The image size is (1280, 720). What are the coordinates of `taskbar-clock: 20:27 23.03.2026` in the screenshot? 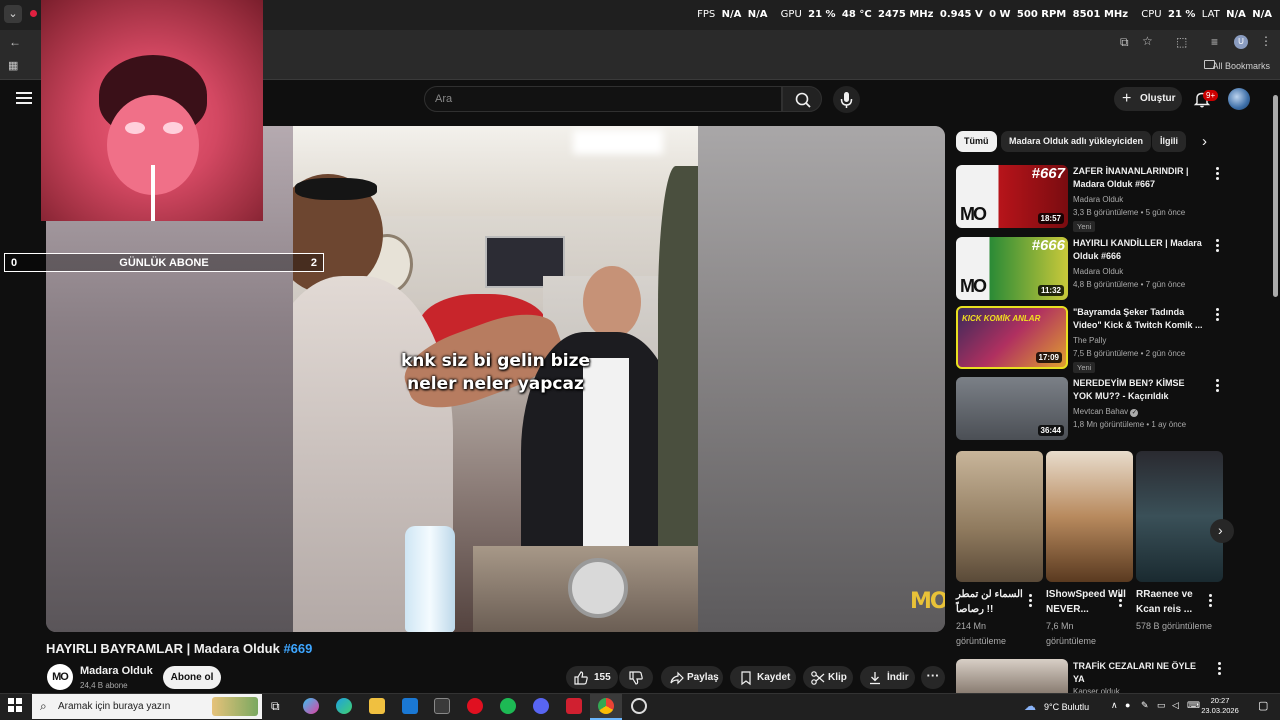 It's located at (1220, 706).